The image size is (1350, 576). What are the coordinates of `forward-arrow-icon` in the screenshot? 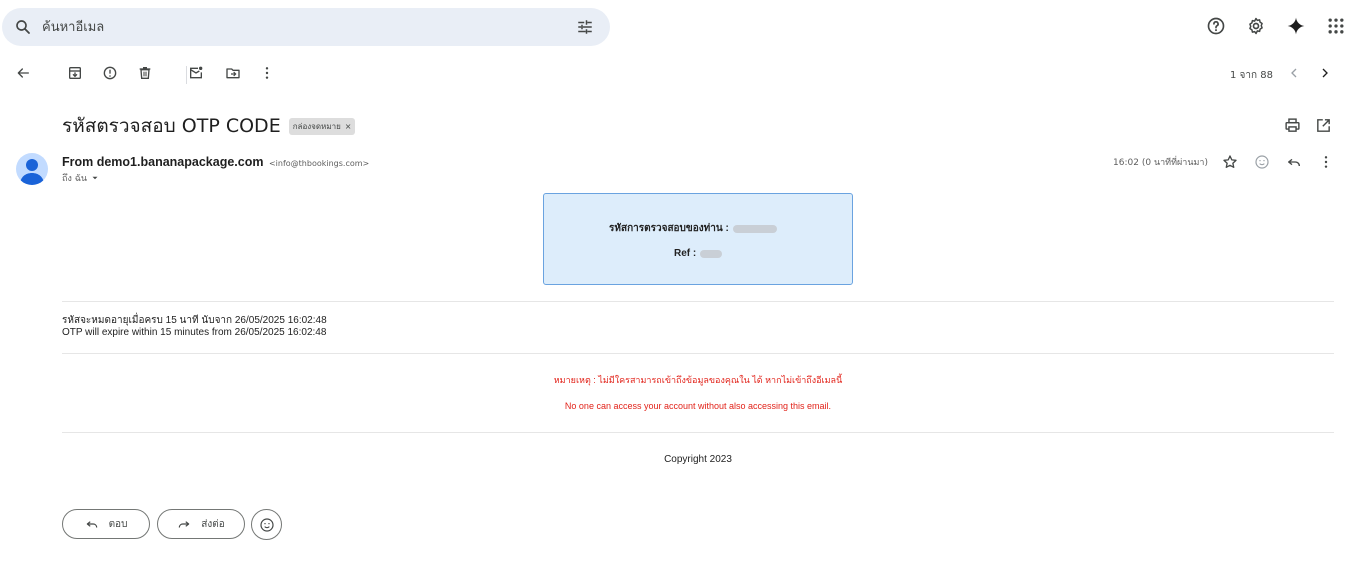 It's located at (184, 524).